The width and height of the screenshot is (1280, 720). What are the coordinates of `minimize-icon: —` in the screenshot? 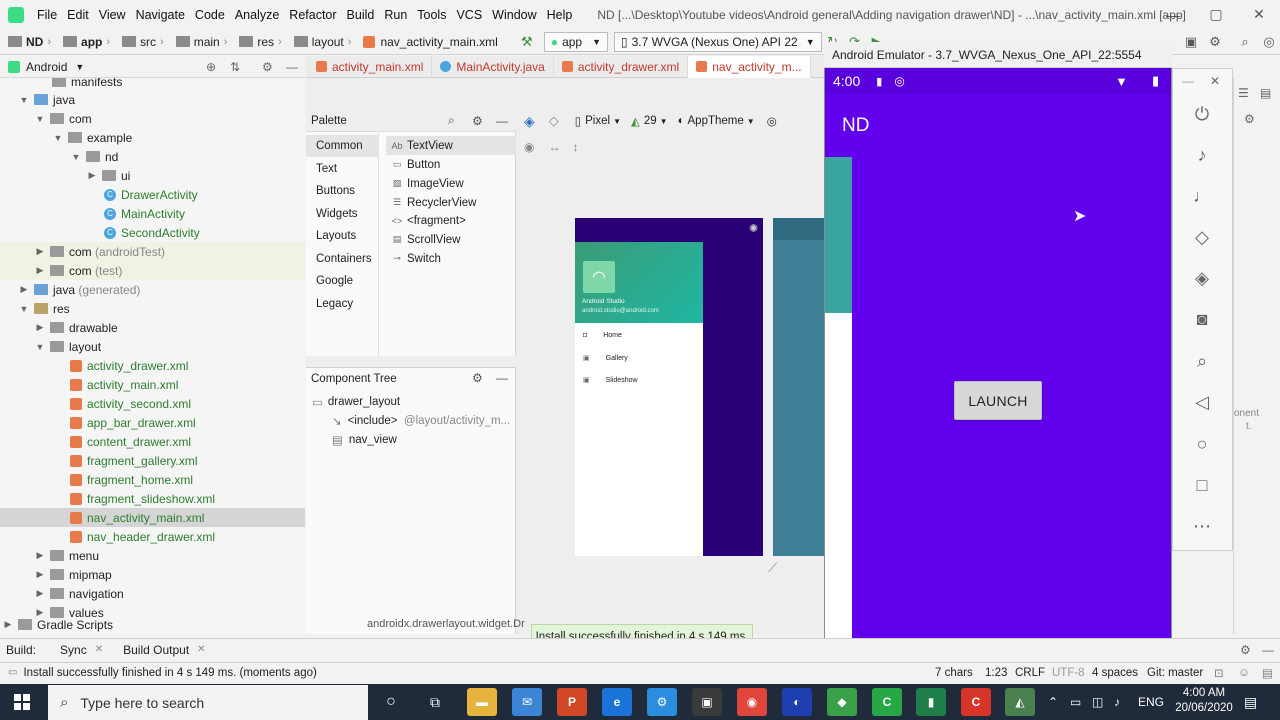 It's located at (1173, 14).